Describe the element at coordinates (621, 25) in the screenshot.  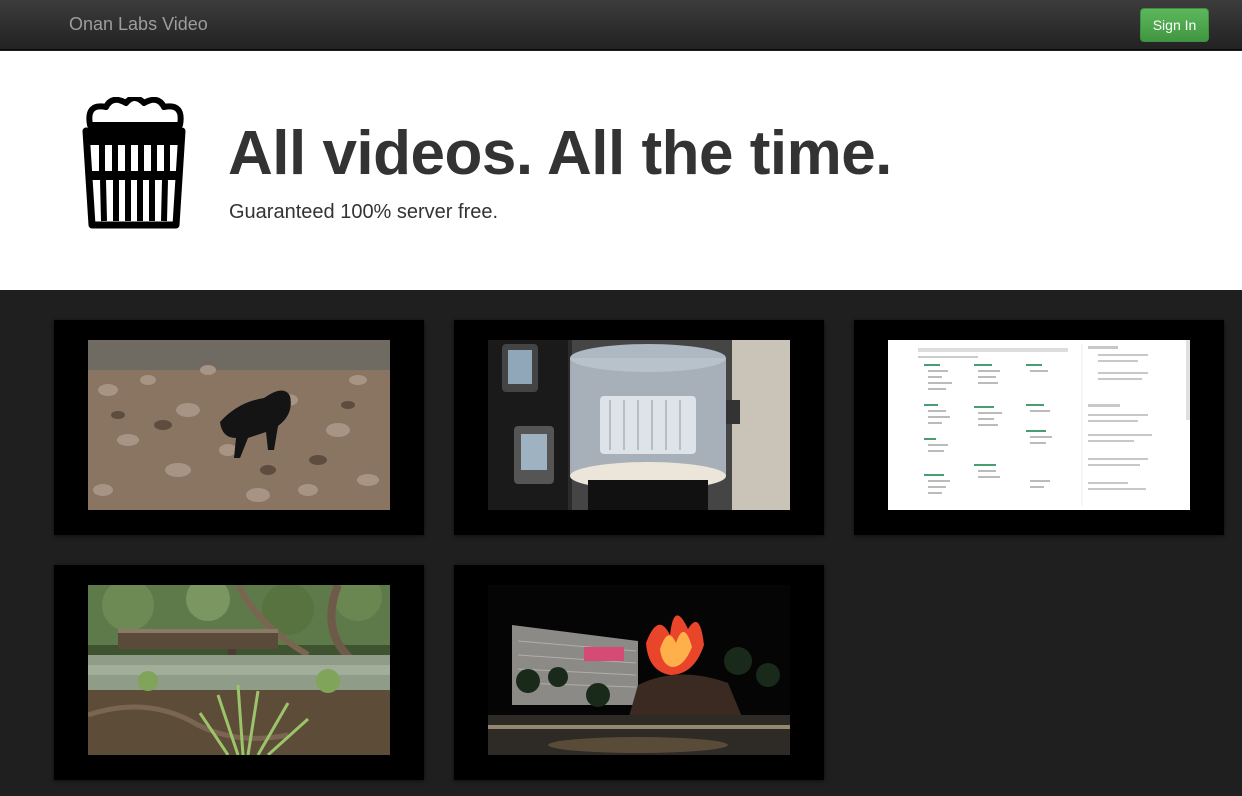
I see `navbar: Onan Labs Video Sign In` at that location.